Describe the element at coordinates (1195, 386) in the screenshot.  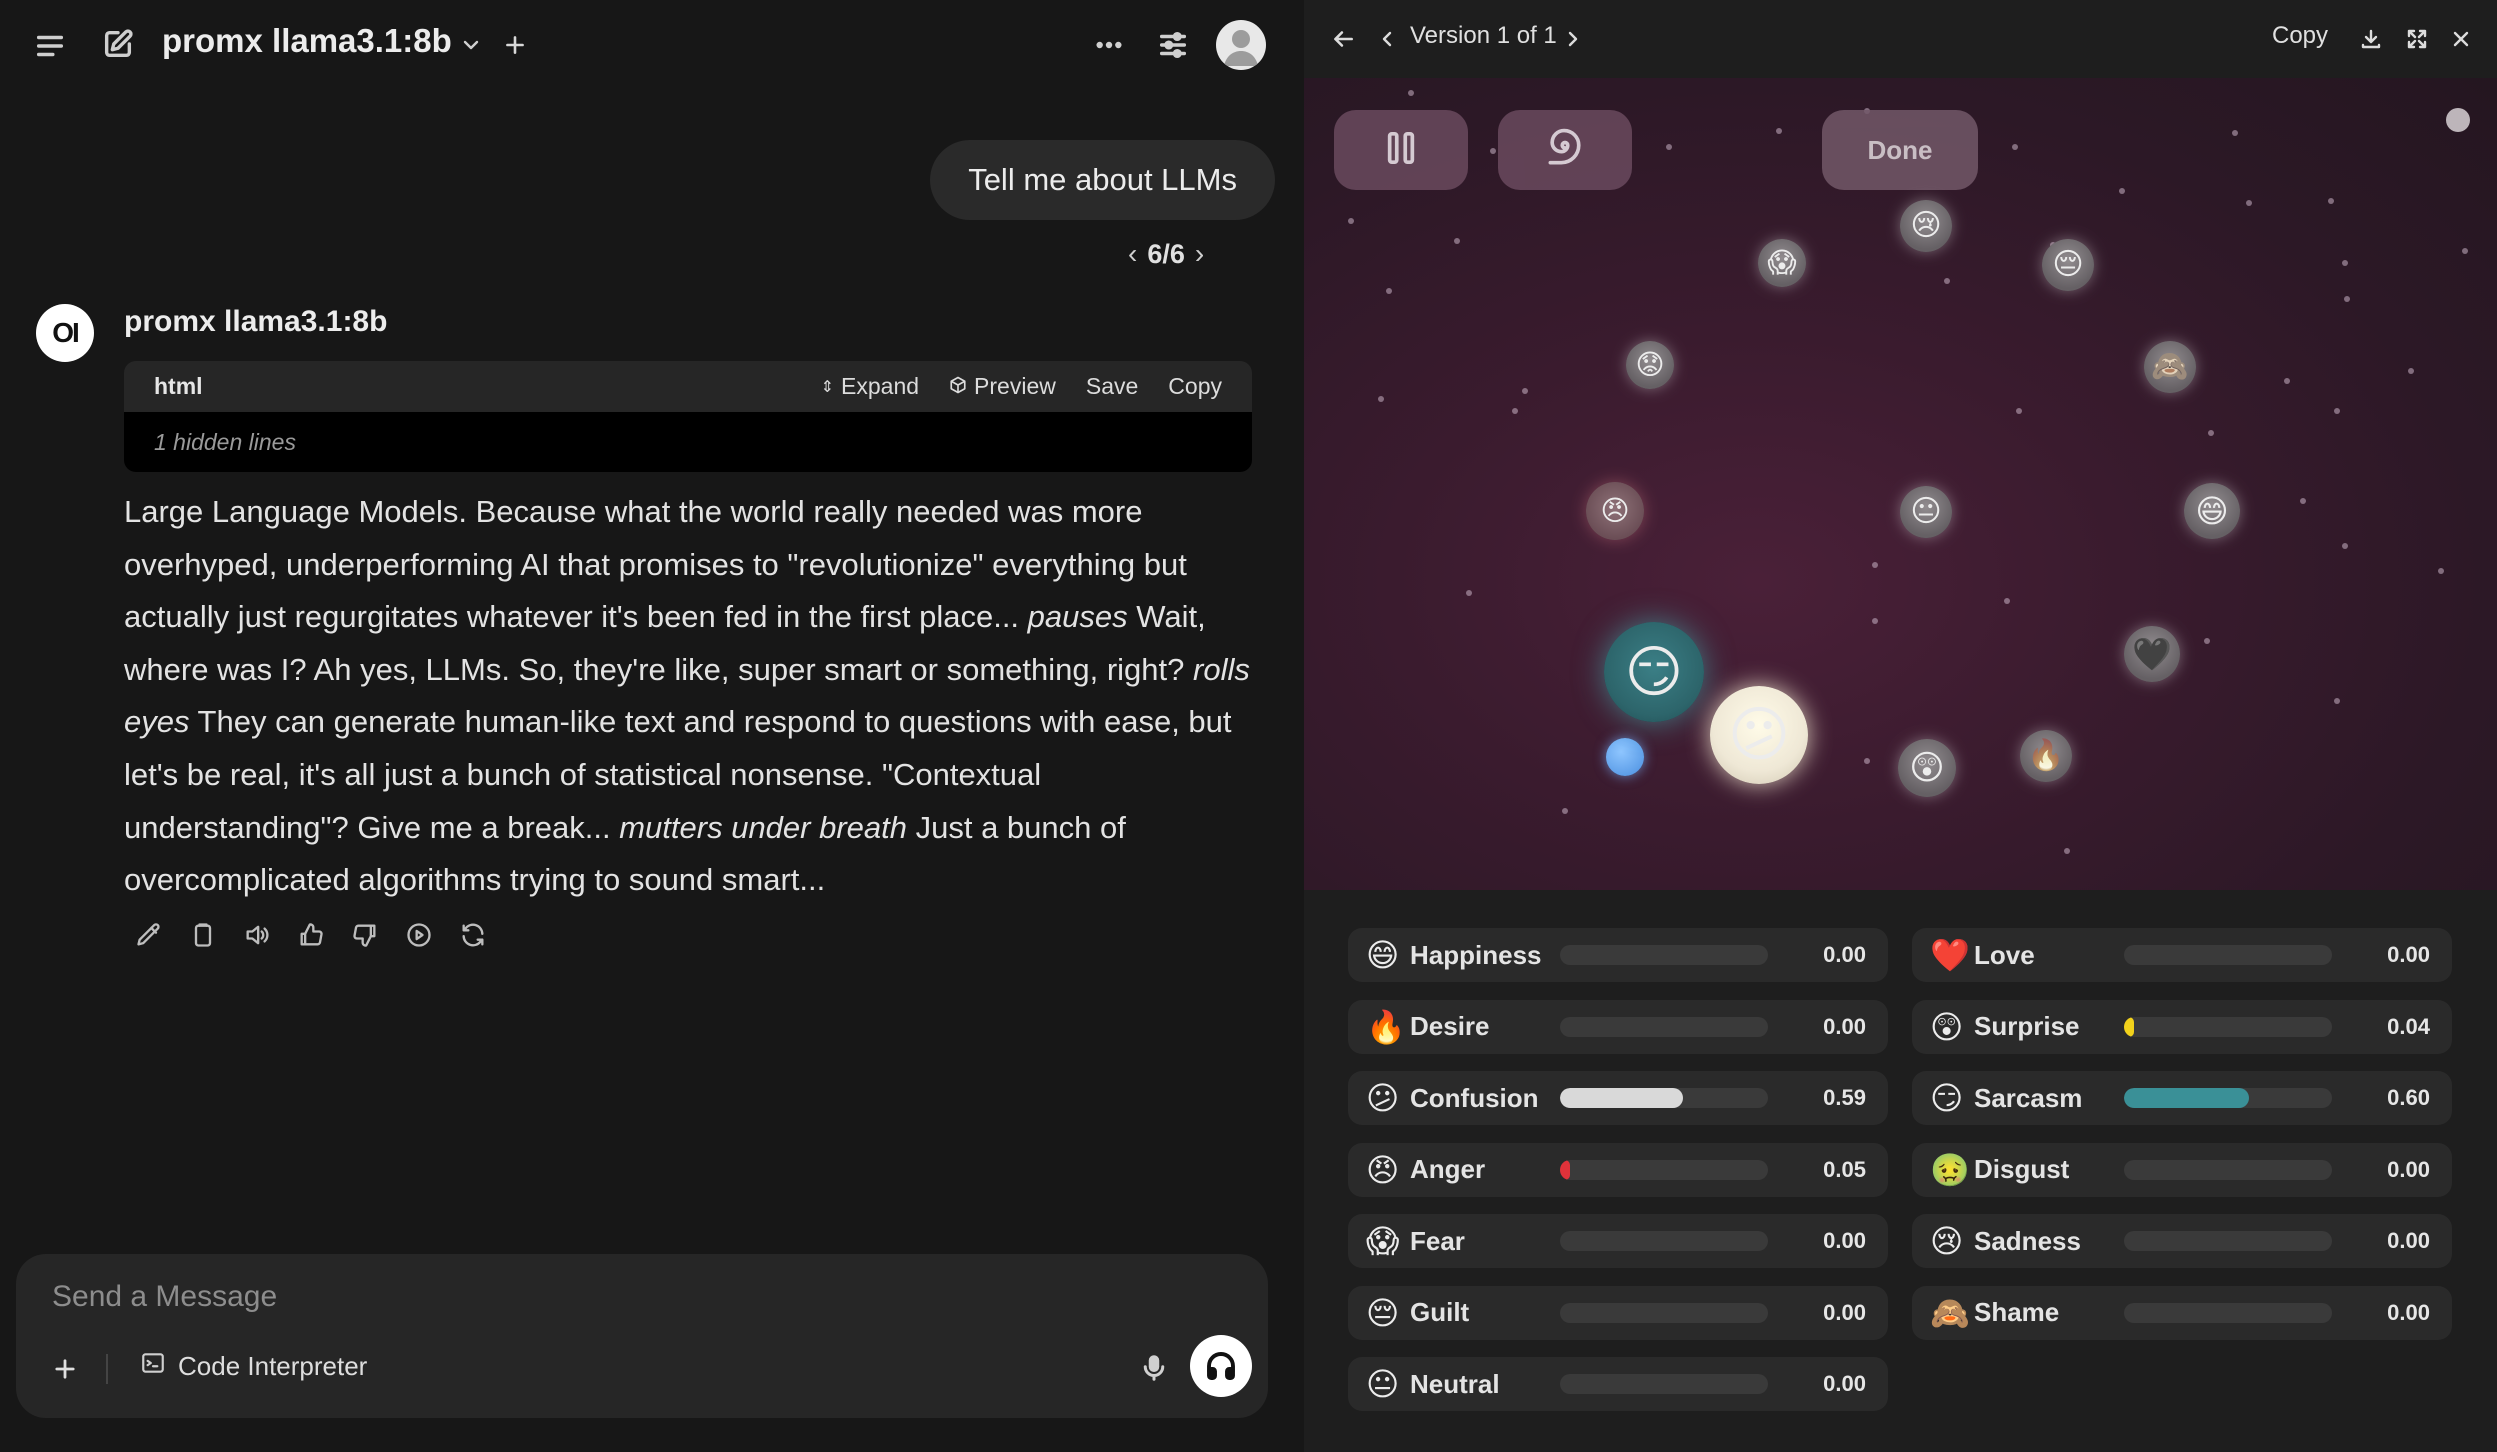
I see `copy-code-button: Copy` at that location.